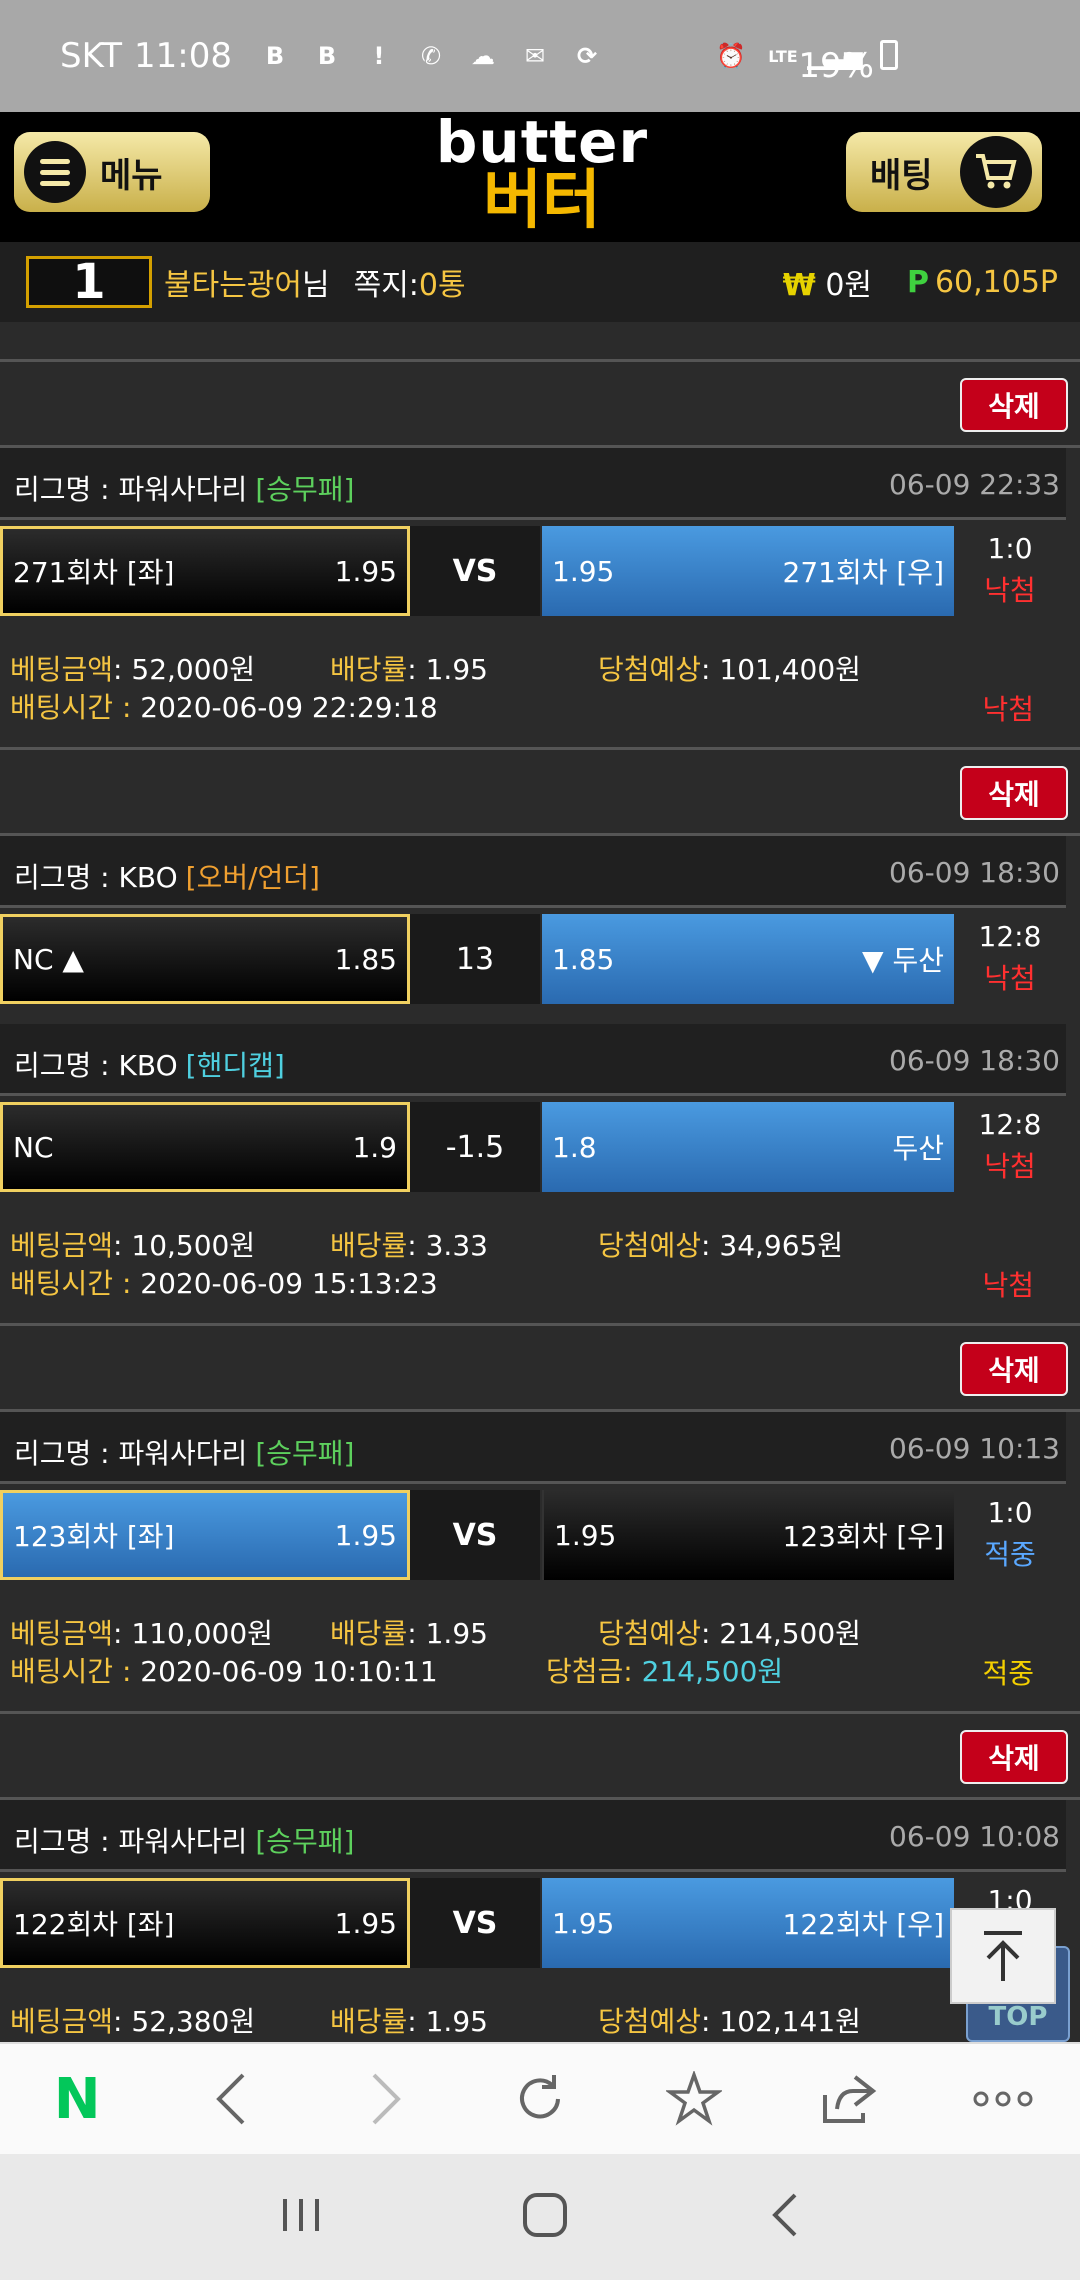  Describe the element at coordinates (996, 282) in the screenshot. I see `points-value: 60,105P` at that location.